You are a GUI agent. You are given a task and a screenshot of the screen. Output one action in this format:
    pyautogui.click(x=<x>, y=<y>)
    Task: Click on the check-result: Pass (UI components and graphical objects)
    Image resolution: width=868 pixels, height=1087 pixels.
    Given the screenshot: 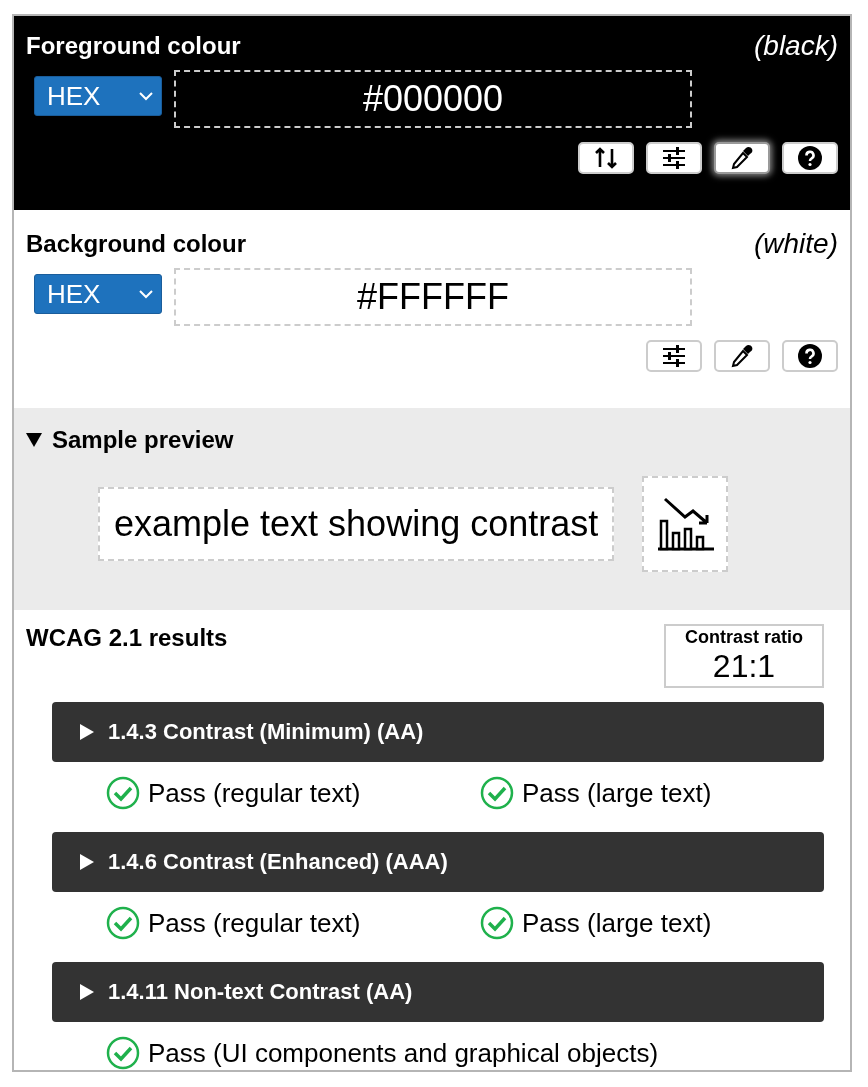 What is the action you would take?
    pyautogui.click(x=403, y=1053)
    